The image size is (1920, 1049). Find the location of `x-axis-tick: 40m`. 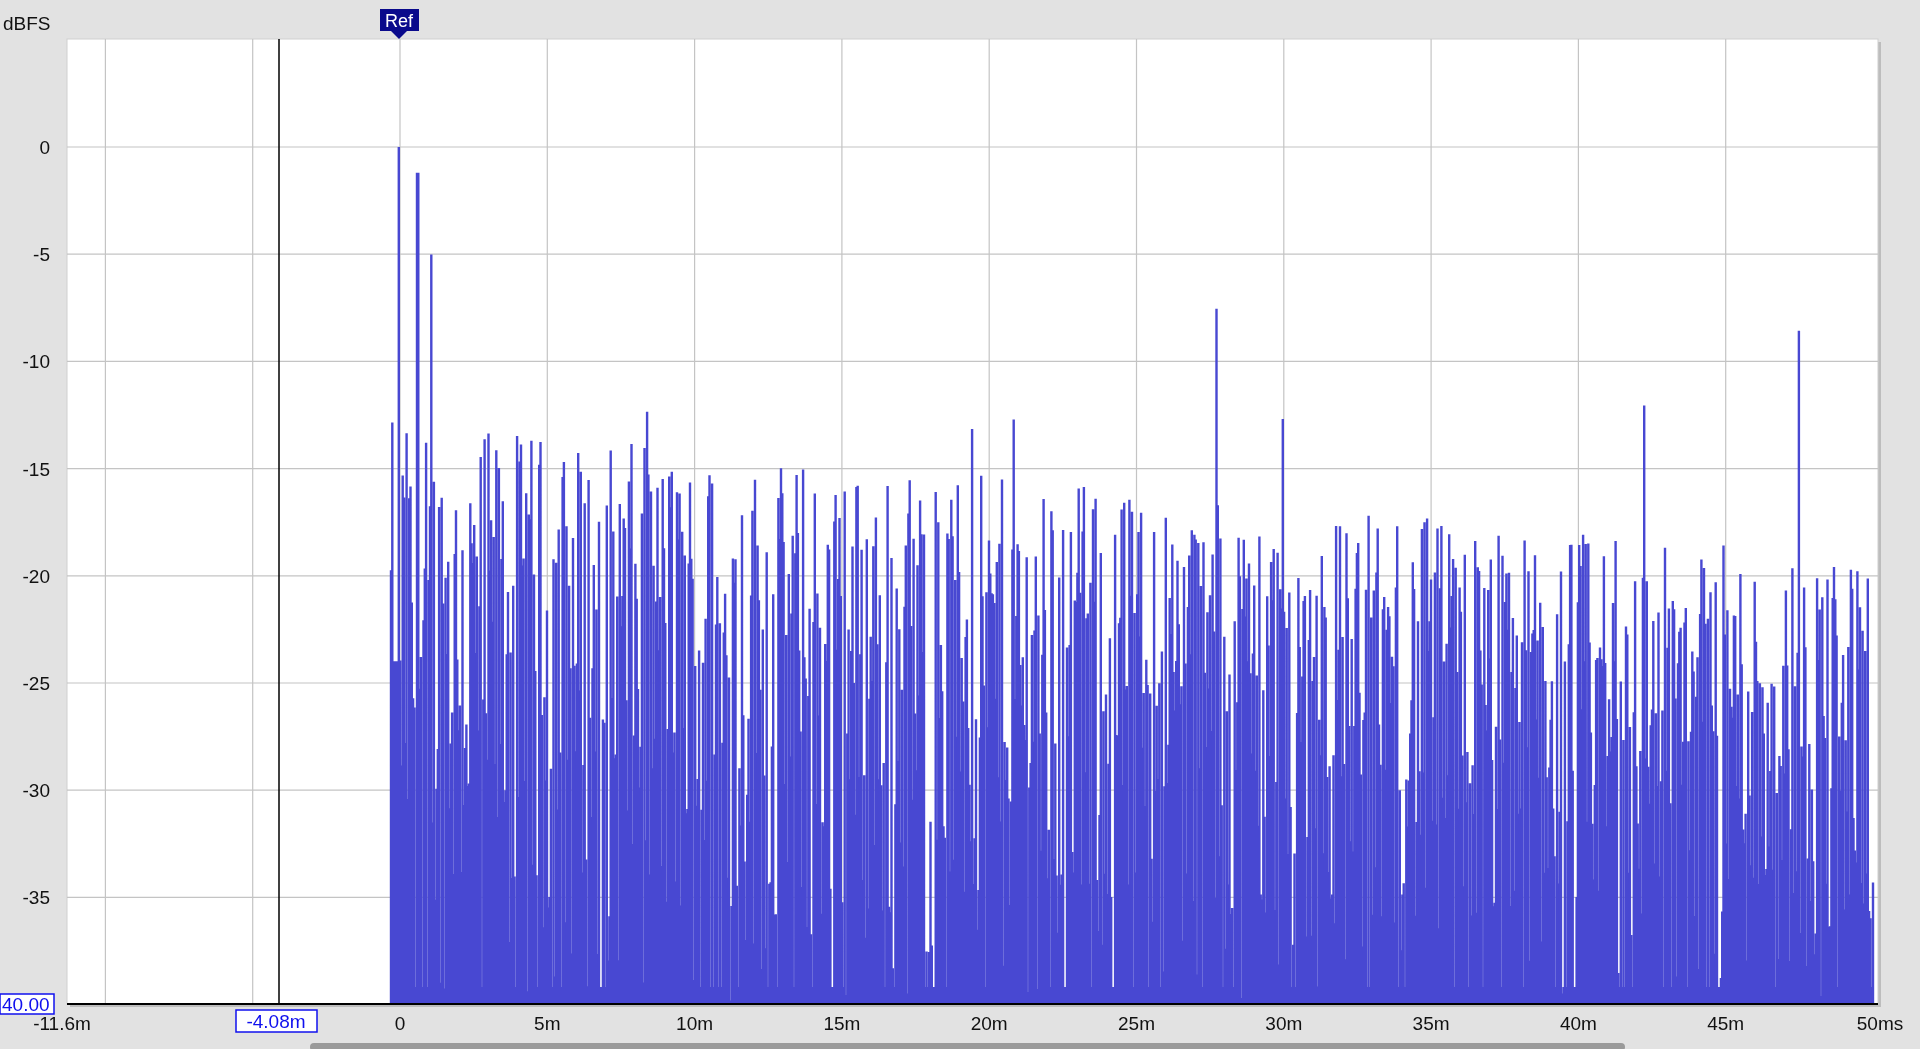

x-axis-tick: 40m is located at coordinates (1578, 1023).